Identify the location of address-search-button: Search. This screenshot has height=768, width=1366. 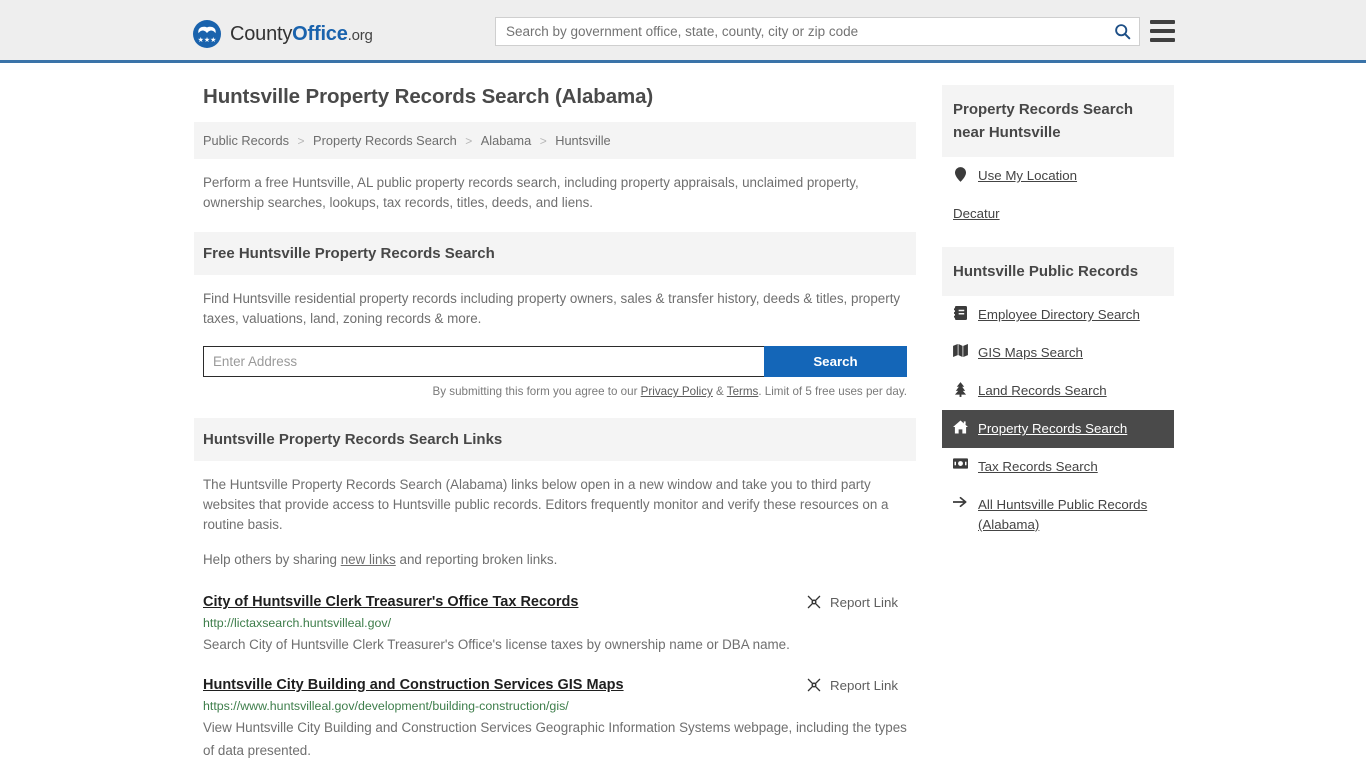
(835, 361).